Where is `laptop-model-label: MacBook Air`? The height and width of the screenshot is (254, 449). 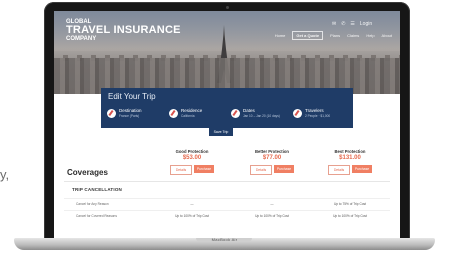
laptop-model-label: MacBook Air is located at coordinates (224, 239).